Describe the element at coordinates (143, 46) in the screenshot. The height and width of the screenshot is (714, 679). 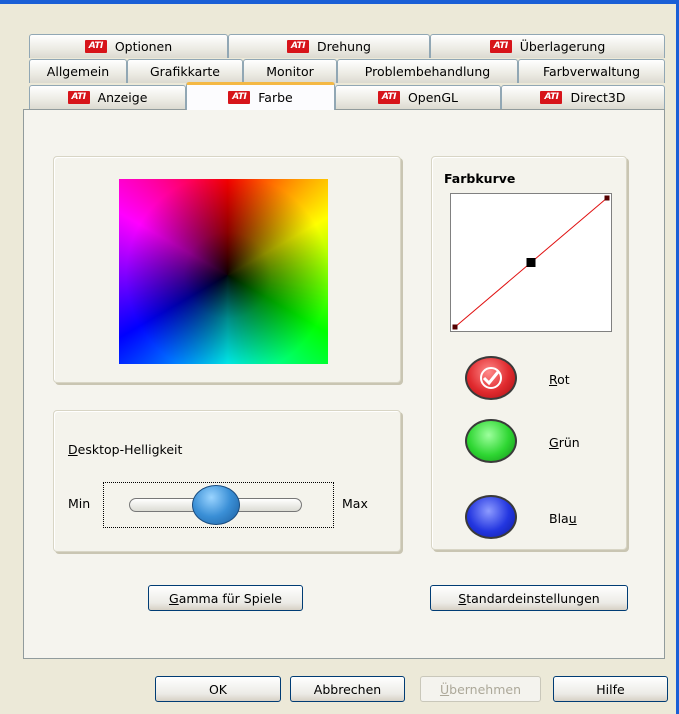
I see `tab-label: Optionen` at that location.